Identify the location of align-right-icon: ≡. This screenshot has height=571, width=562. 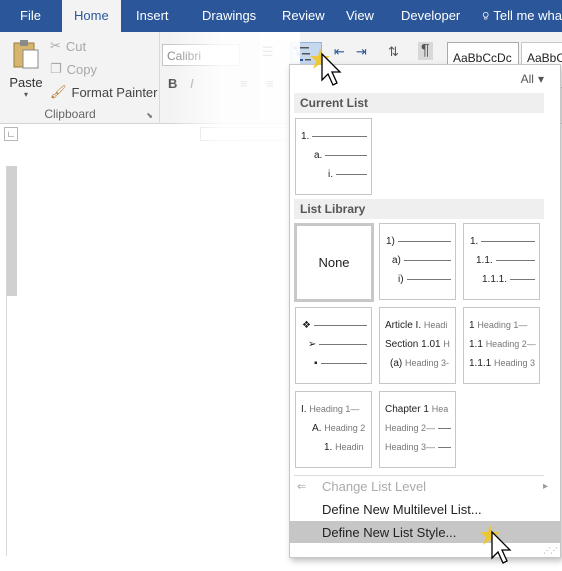
(270, 83).